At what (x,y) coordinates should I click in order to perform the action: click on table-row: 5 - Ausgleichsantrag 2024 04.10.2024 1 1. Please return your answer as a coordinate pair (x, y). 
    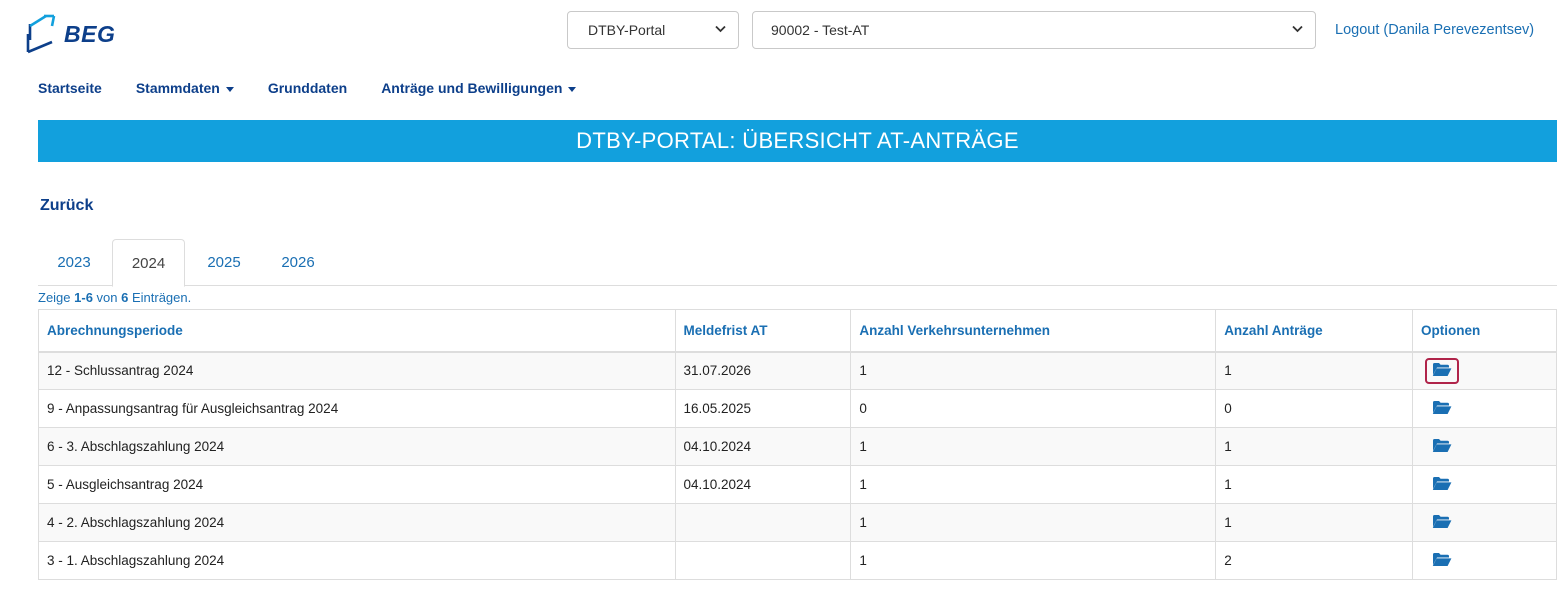
    Looking at the image, I should click on (797, 484).